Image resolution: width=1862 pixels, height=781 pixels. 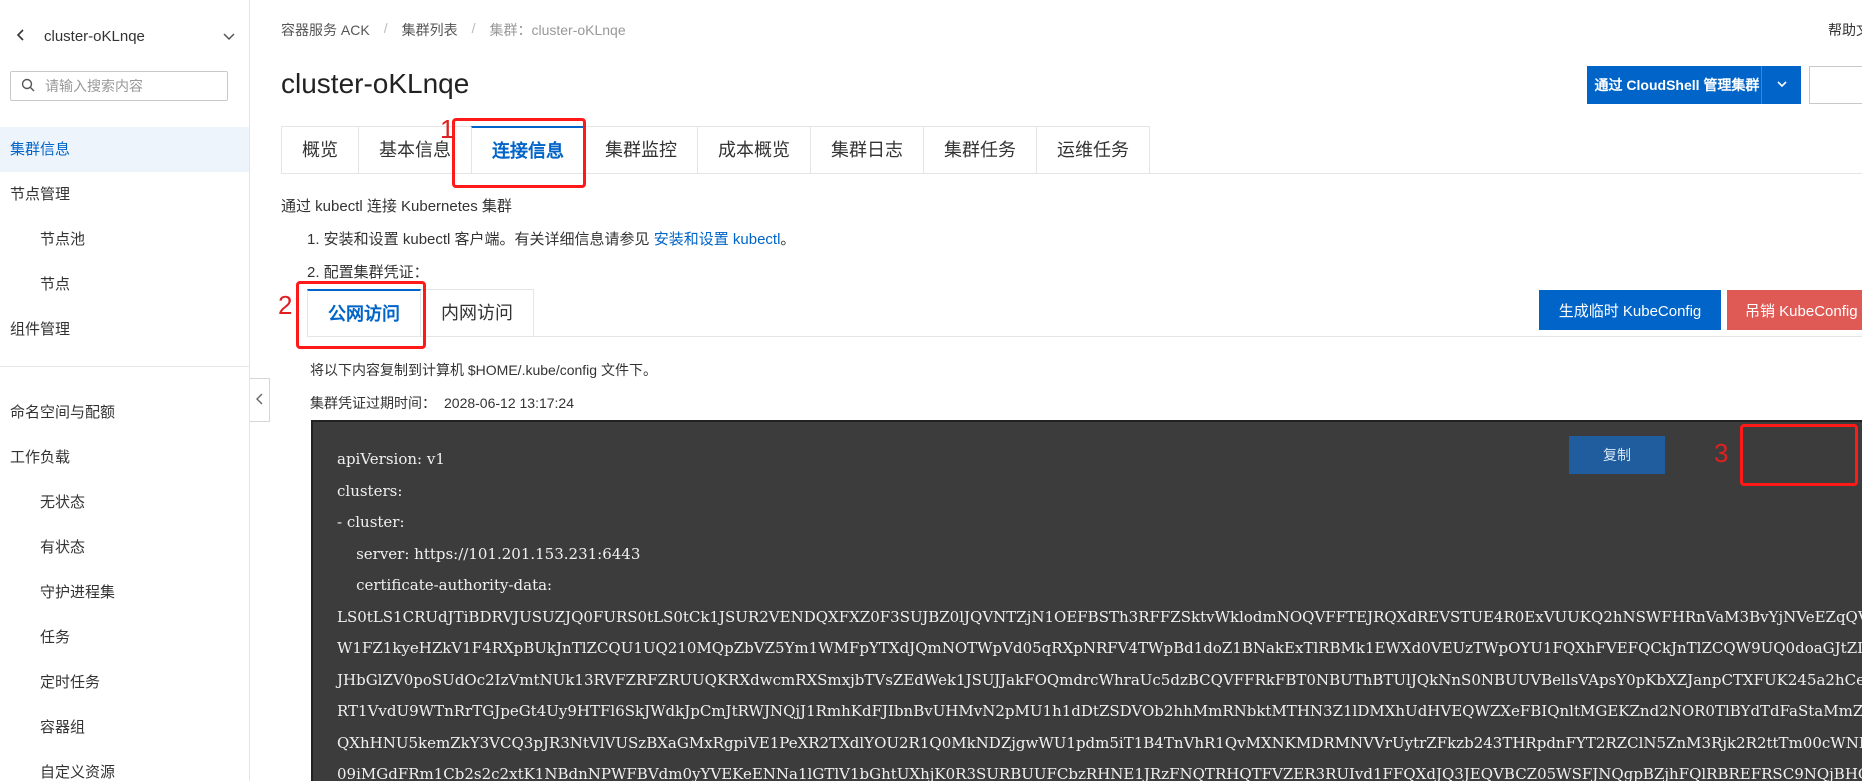 What do you see at coordinates (445, 585) in the screenshot?
I see `code-line: certificate-authority-data:` at bounding box center [445, 585].